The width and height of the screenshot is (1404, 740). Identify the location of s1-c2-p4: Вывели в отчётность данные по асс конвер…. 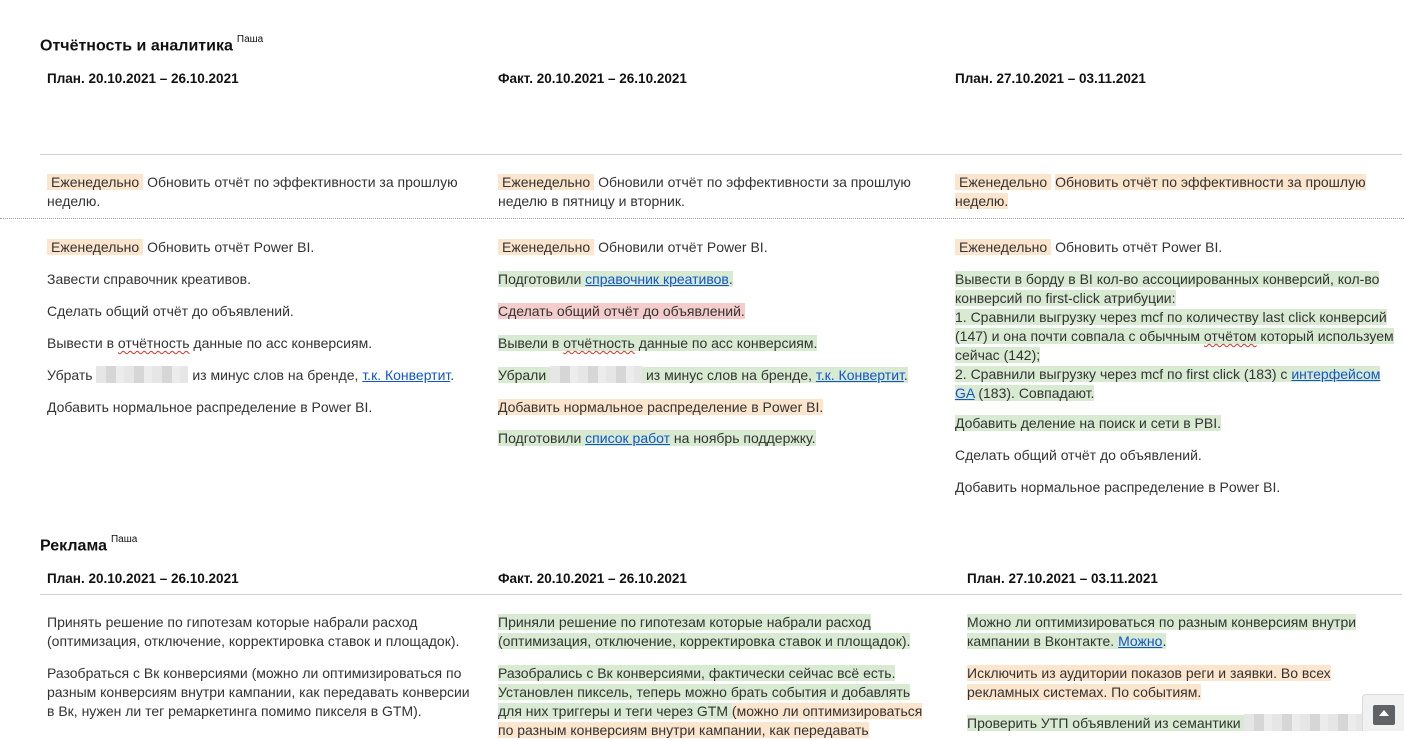
(658, 343).